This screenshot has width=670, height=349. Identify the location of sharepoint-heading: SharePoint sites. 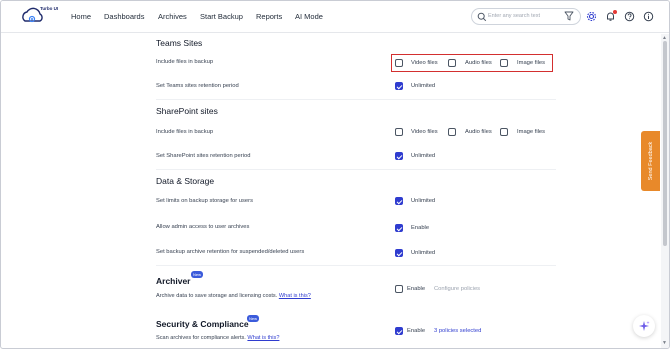
(187, 111).